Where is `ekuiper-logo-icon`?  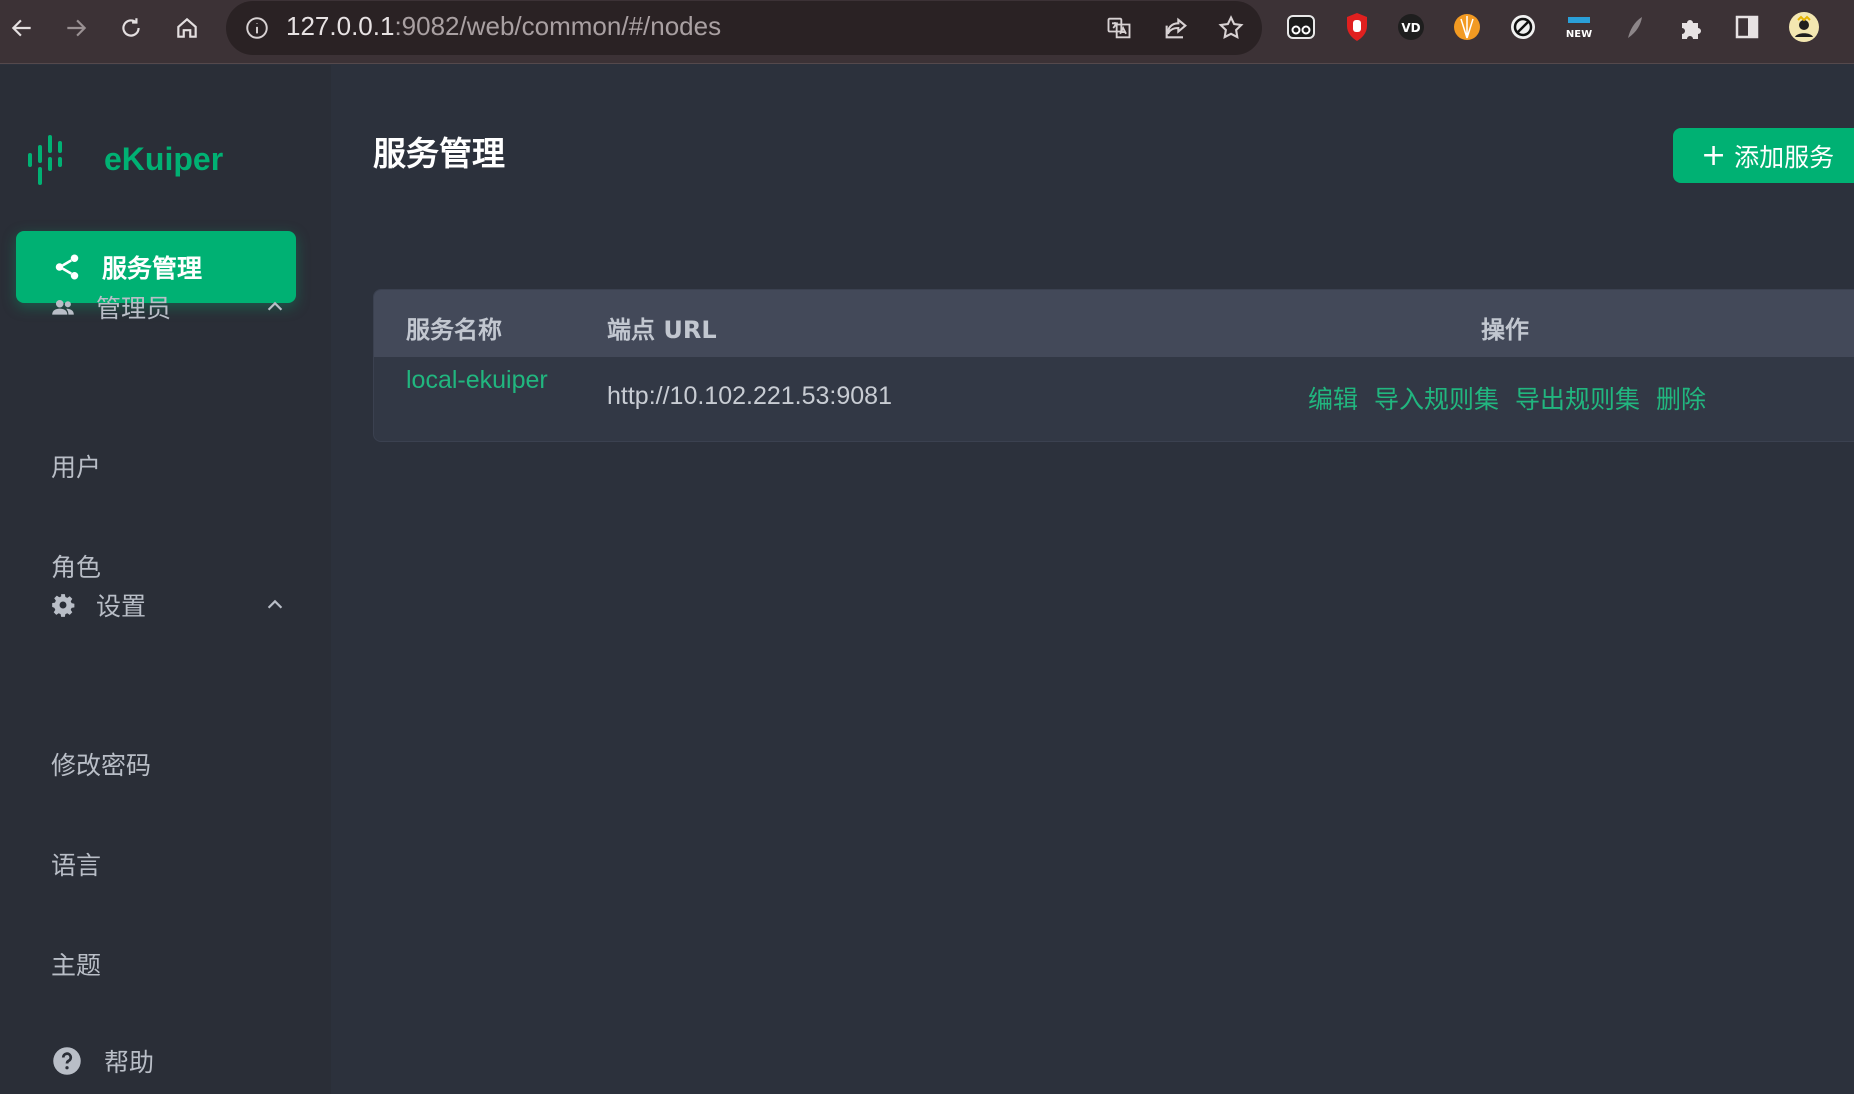 ekuiper-logo-icon is located at coordinates (45, 160).